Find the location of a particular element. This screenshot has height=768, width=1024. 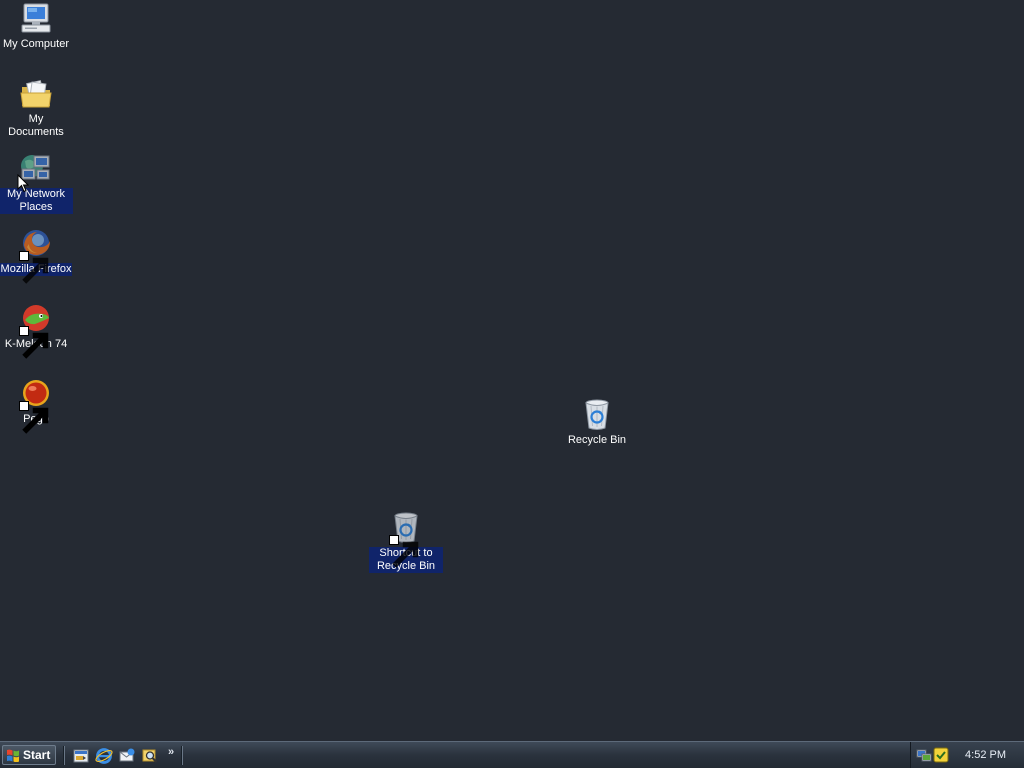

show-desktop-icon is located at coordinates (81, 756).